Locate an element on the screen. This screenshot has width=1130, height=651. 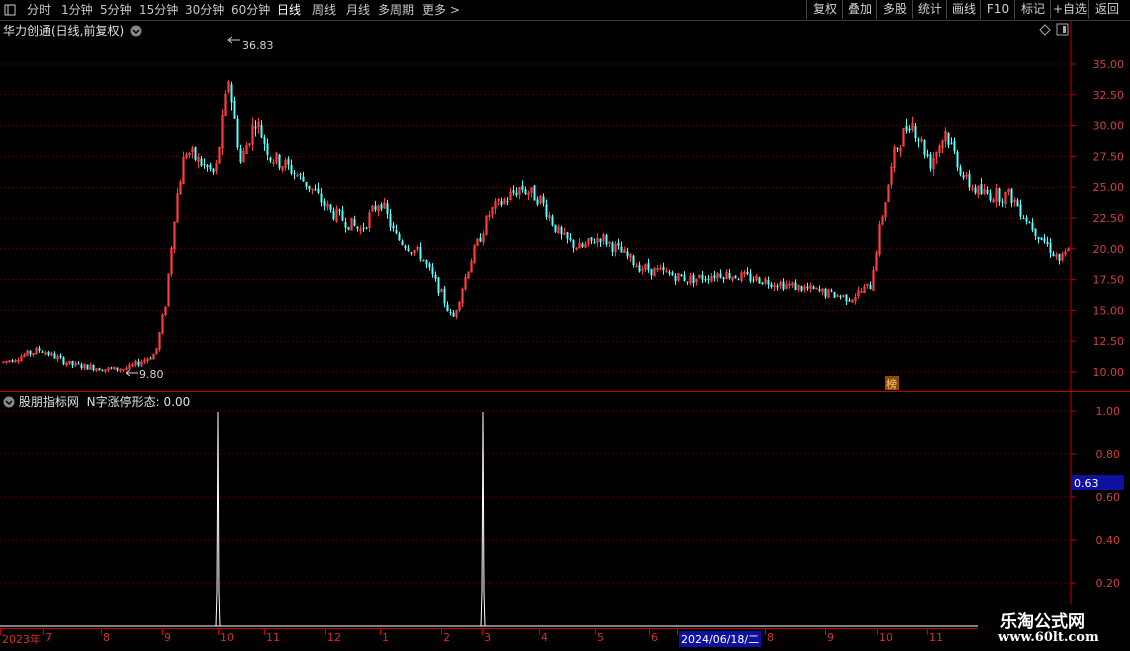
cursor-value-box: 0.63 is located at coordinates (1097, 482).